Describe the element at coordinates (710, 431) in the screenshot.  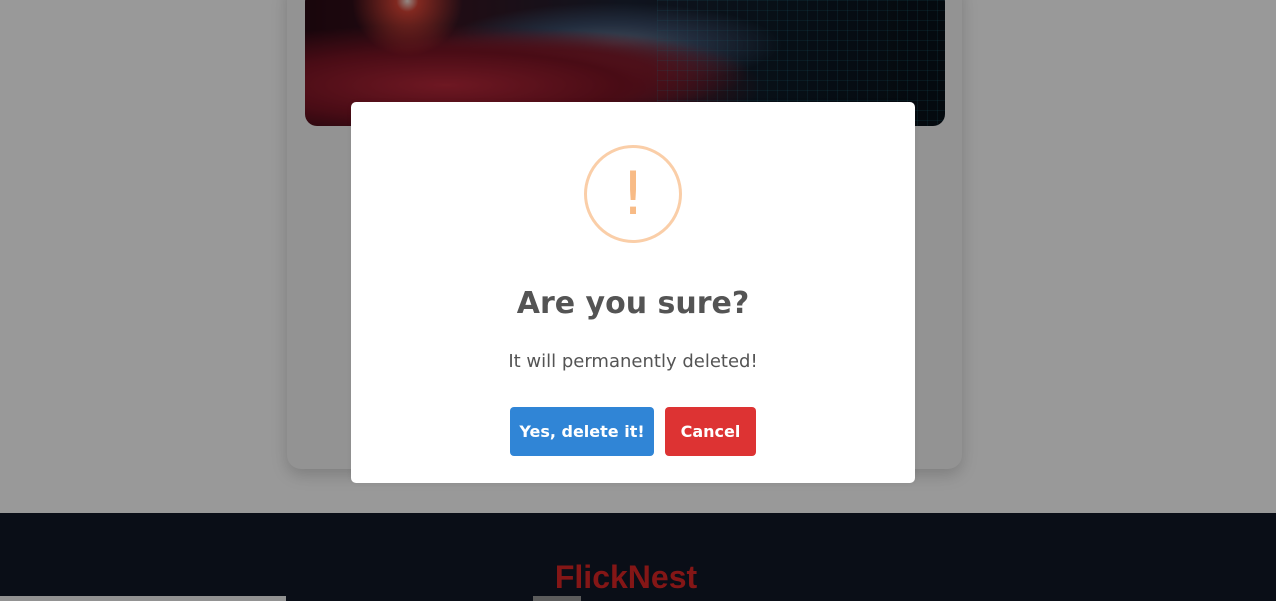
I see `cancel-button: Cancel` at that location.